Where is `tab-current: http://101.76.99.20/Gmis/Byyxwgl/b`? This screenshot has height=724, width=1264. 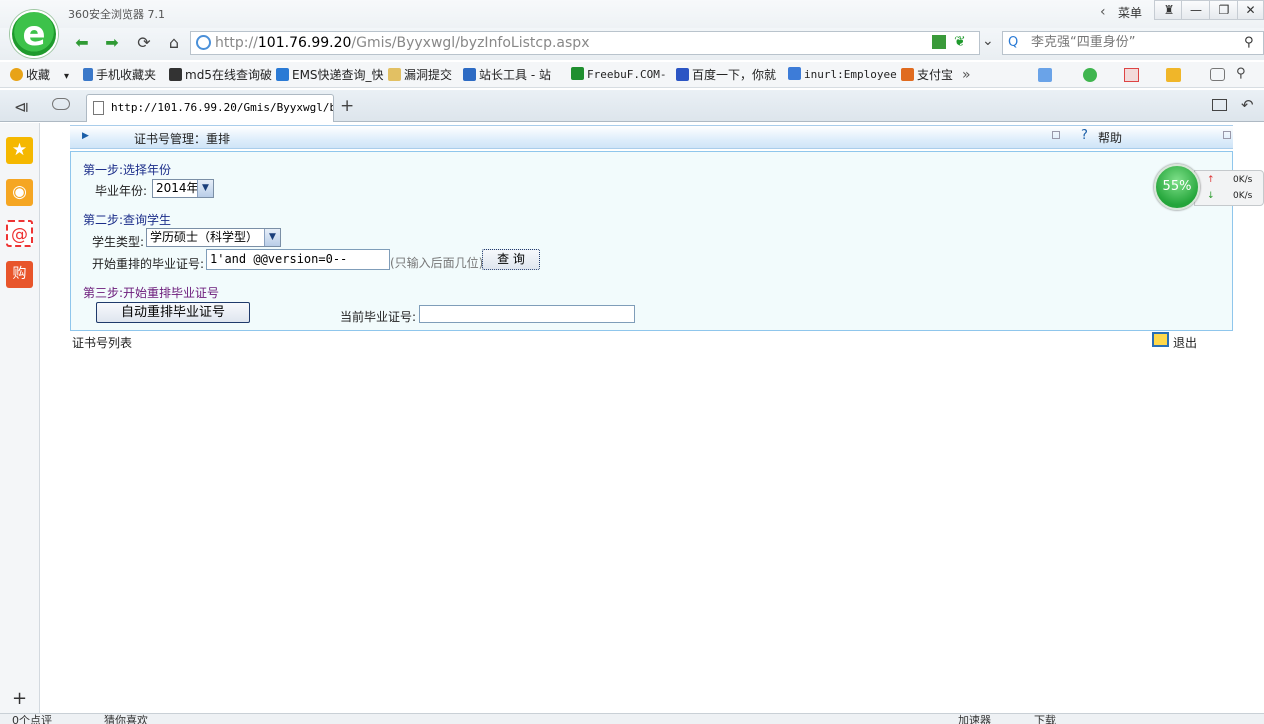 tab-current: http://101.76.99.20/Gmis/Byyxwgl/b is located at coordinates (210, 108).